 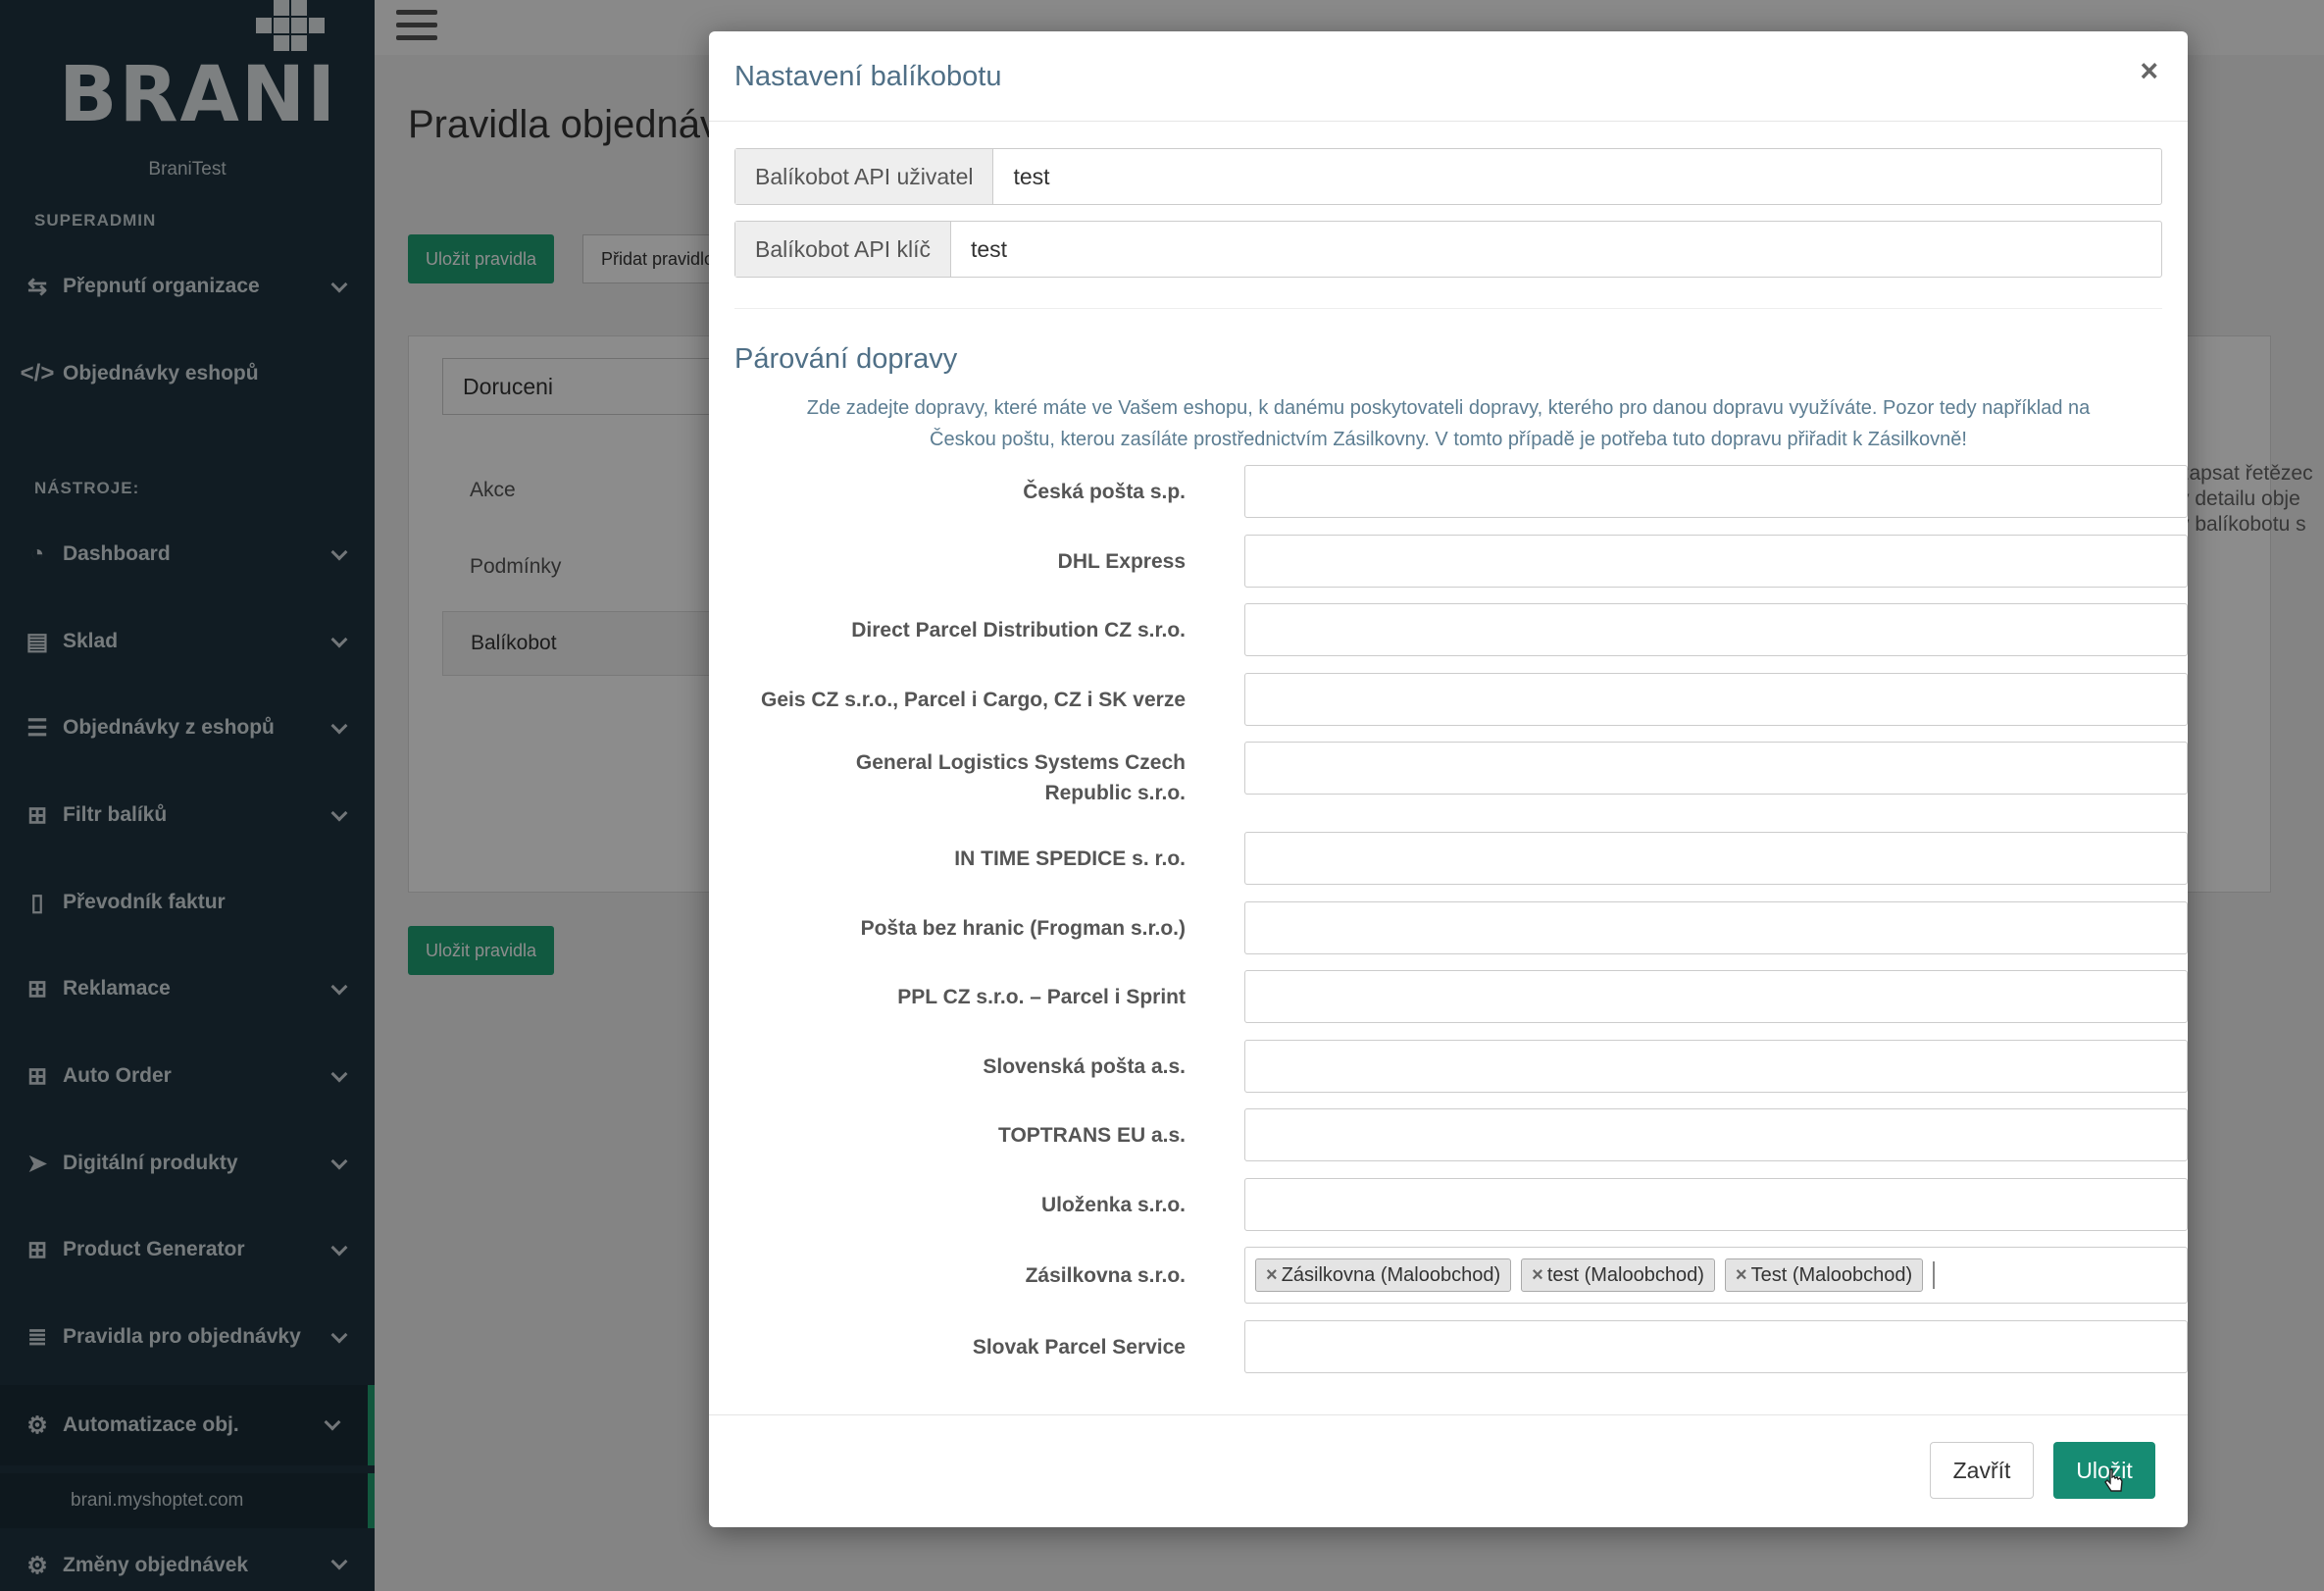 What do you see at coordinates (2114, 1480) in the screenshot?
I see `mouse-pointer-icon` at bounding box center [2114, 1480].